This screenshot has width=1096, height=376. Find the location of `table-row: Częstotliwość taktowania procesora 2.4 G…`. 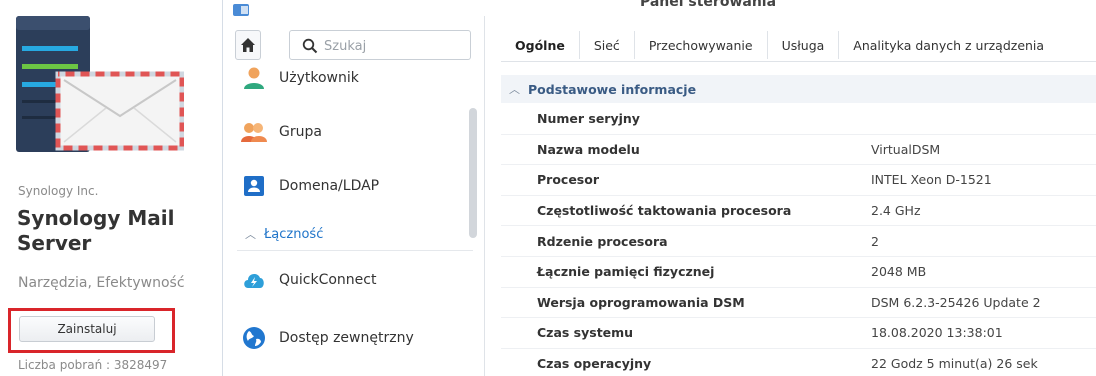

table-row: Częstotliwość taktowania procesora 2.4 G… is located at coordinates (798, 211).